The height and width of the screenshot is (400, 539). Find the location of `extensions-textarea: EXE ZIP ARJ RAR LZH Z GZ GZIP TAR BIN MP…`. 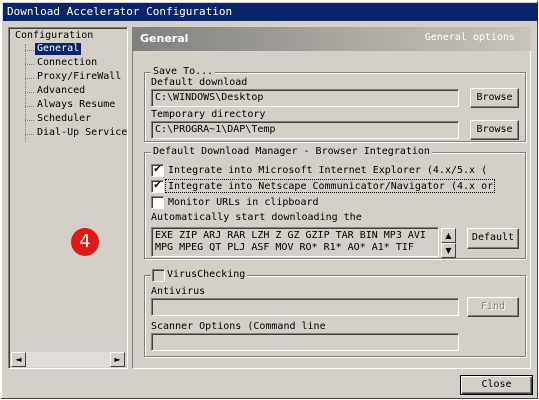

extensions-textarea: EXE ZIP ARJ RAR LZH Z GZ GZIP TAR BIN MP… is located at coordinates (295, 242).